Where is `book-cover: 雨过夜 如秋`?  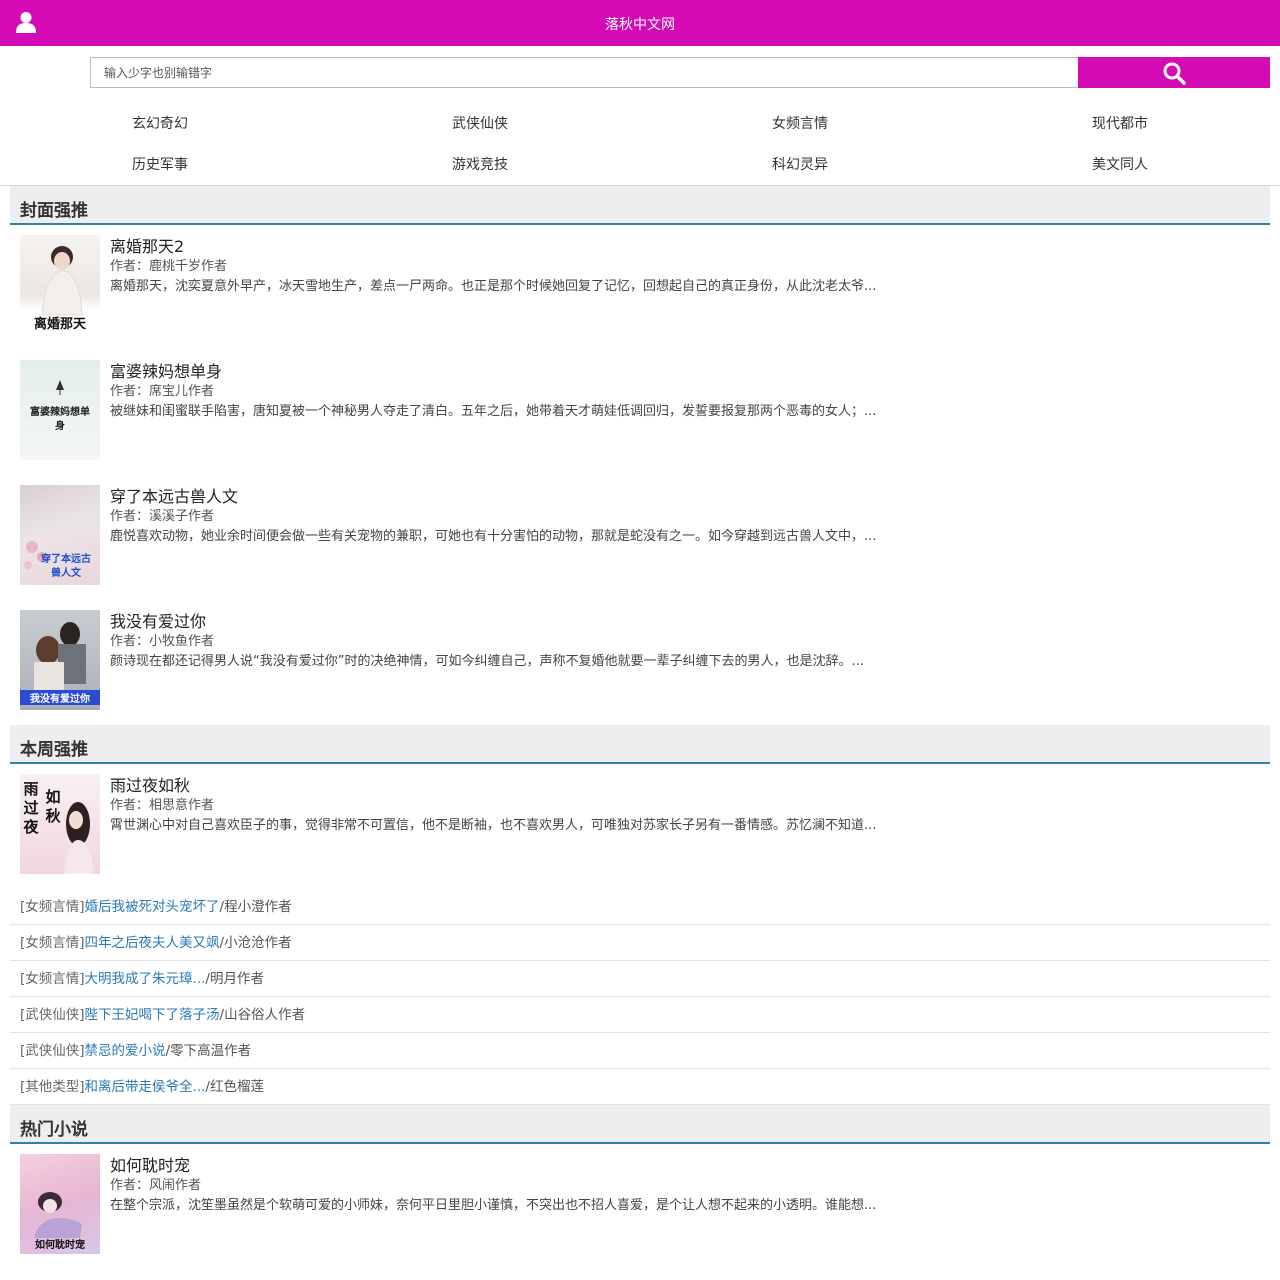 book-cover: 雨过夜 如秋 is located at coordinates (60, 824).